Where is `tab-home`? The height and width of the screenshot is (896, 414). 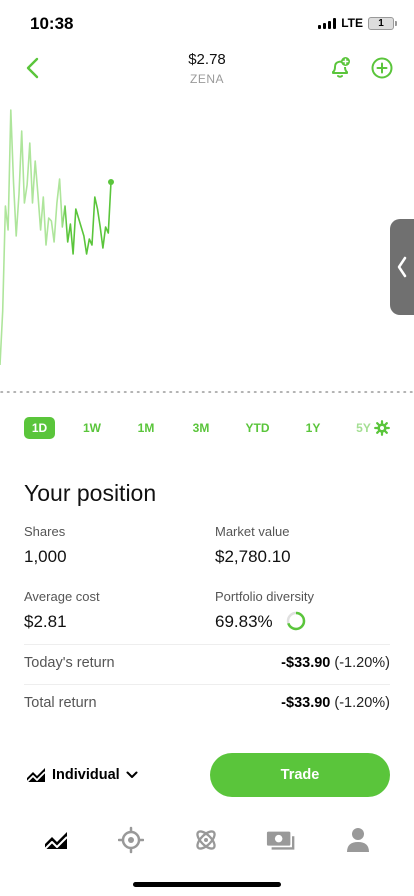
tab-home is located at coordinates (56, 840).